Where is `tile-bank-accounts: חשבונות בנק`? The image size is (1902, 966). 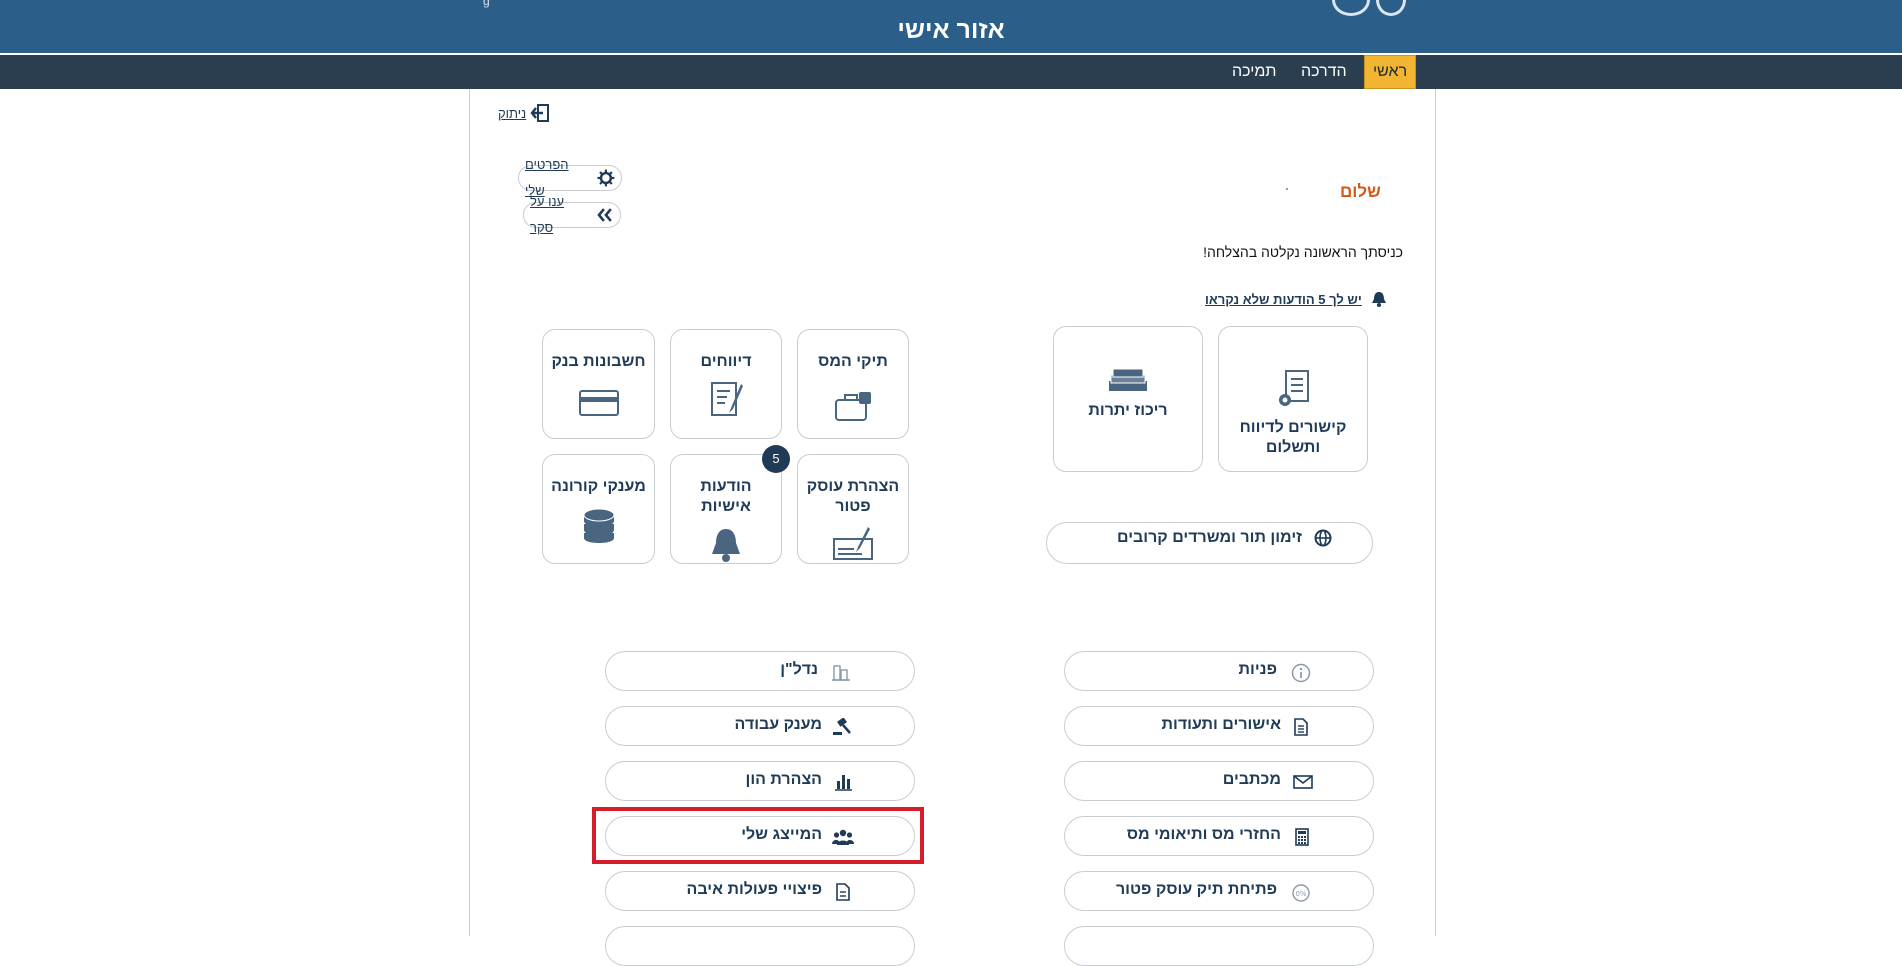
tile-bank-accounts: חשבונות בנק is located at coordinates (598, 384).